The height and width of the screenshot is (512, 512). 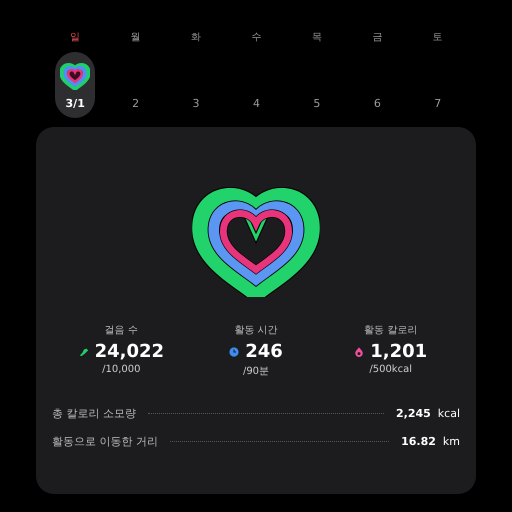 I want to click on weekday-label: 금, so click(x=377, y=38).